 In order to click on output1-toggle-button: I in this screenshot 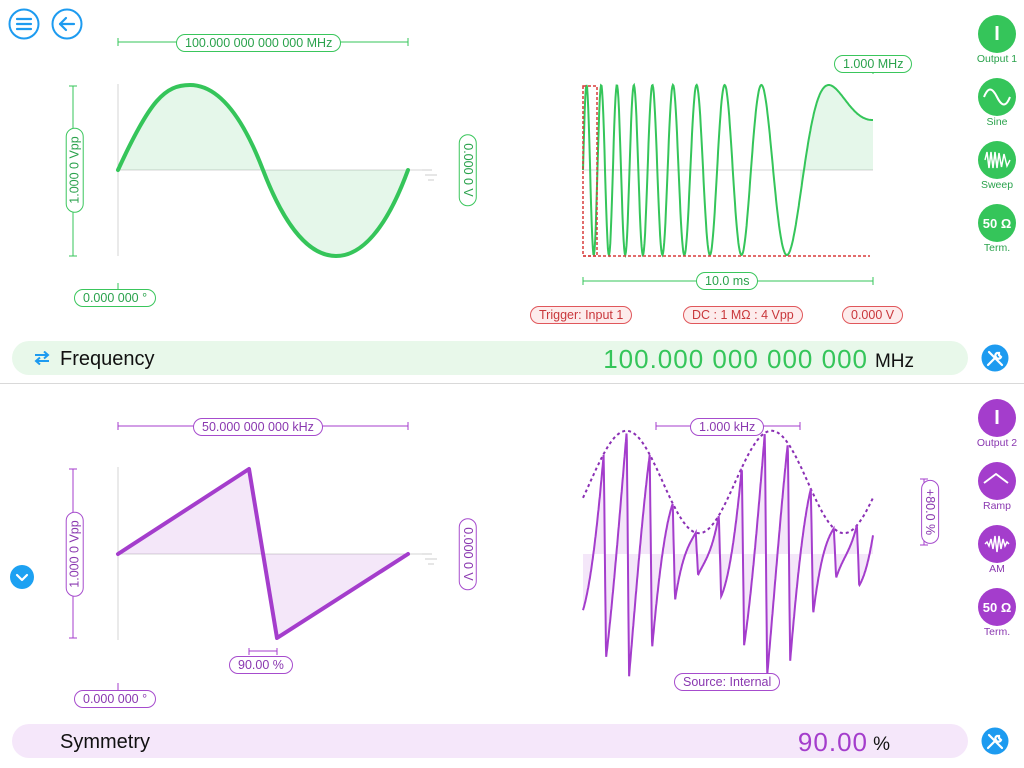, I will do `click(997, 34)`.